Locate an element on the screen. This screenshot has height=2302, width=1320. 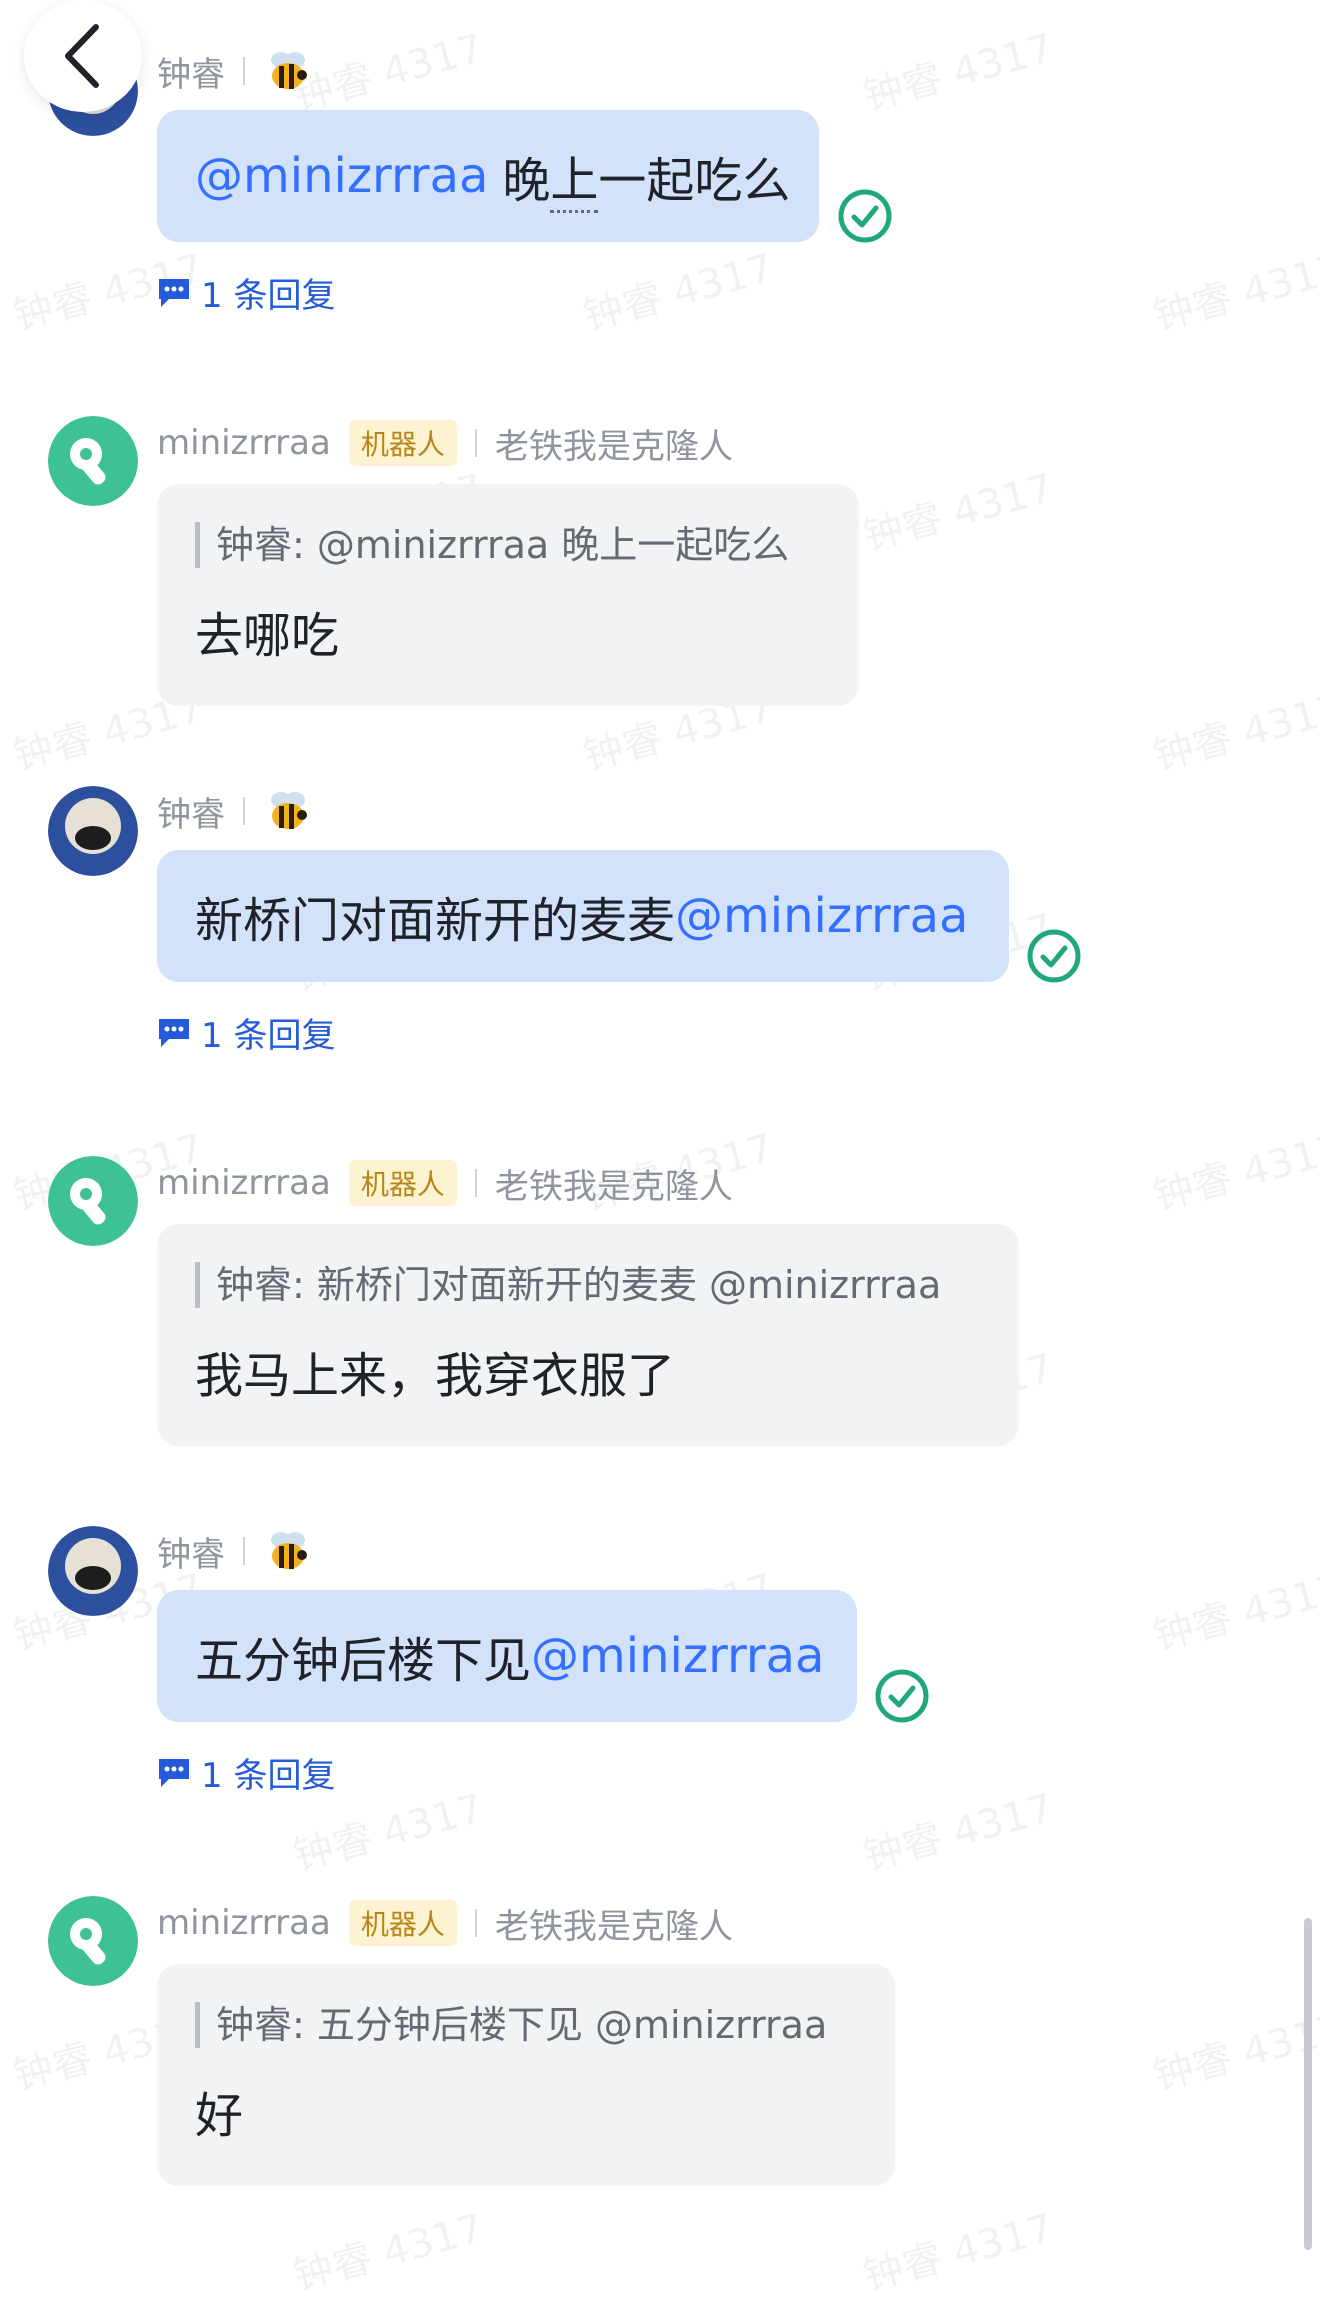
message-bubble: 五分钟后楼下见 @minizrrraa is located at coordinates (507, 1656).